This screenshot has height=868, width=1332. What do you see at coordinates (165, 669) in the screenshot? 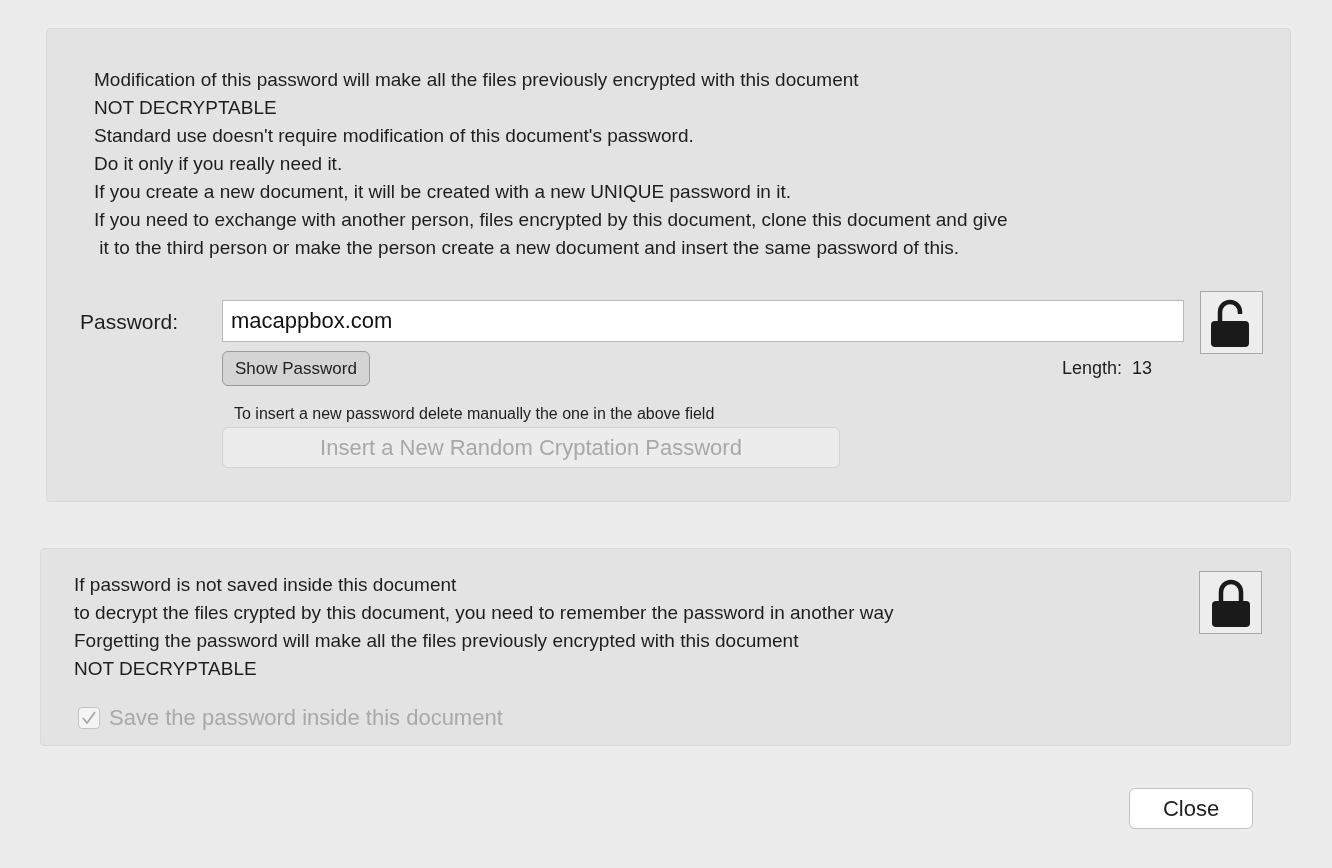
I see `info-text: NOT DECRYPTABLE` at bounding box center [165, 669].